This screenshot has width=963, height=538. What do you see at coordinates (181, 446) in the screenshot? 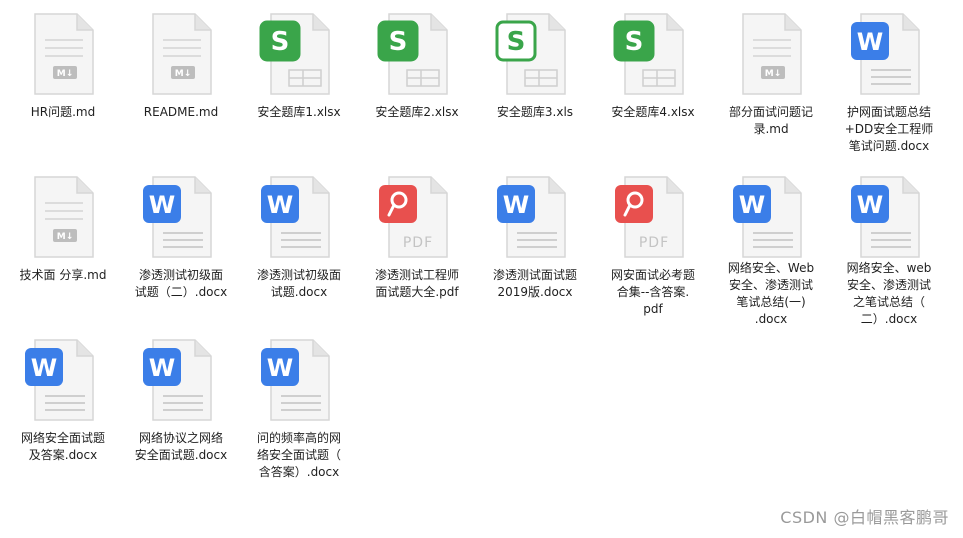
I see `file-name: 网络协议之网络 安全面试题.docx` at bounding box center [181, 446].